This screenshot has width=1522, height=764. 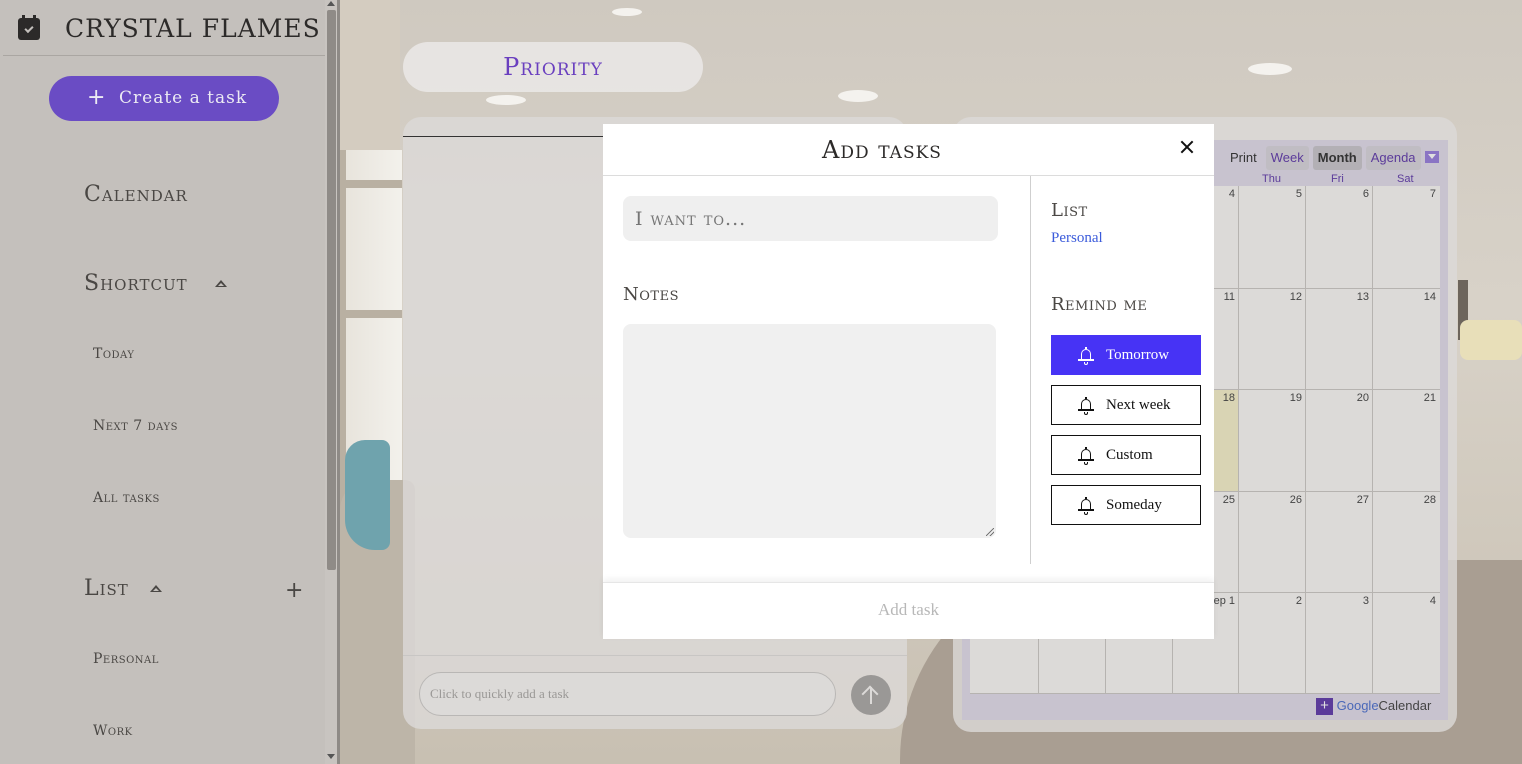 What do you see at coordinates (1138, 405) in the screenshot?
I see `remind-option-label: Next week` at bounding box center [1138, 405].